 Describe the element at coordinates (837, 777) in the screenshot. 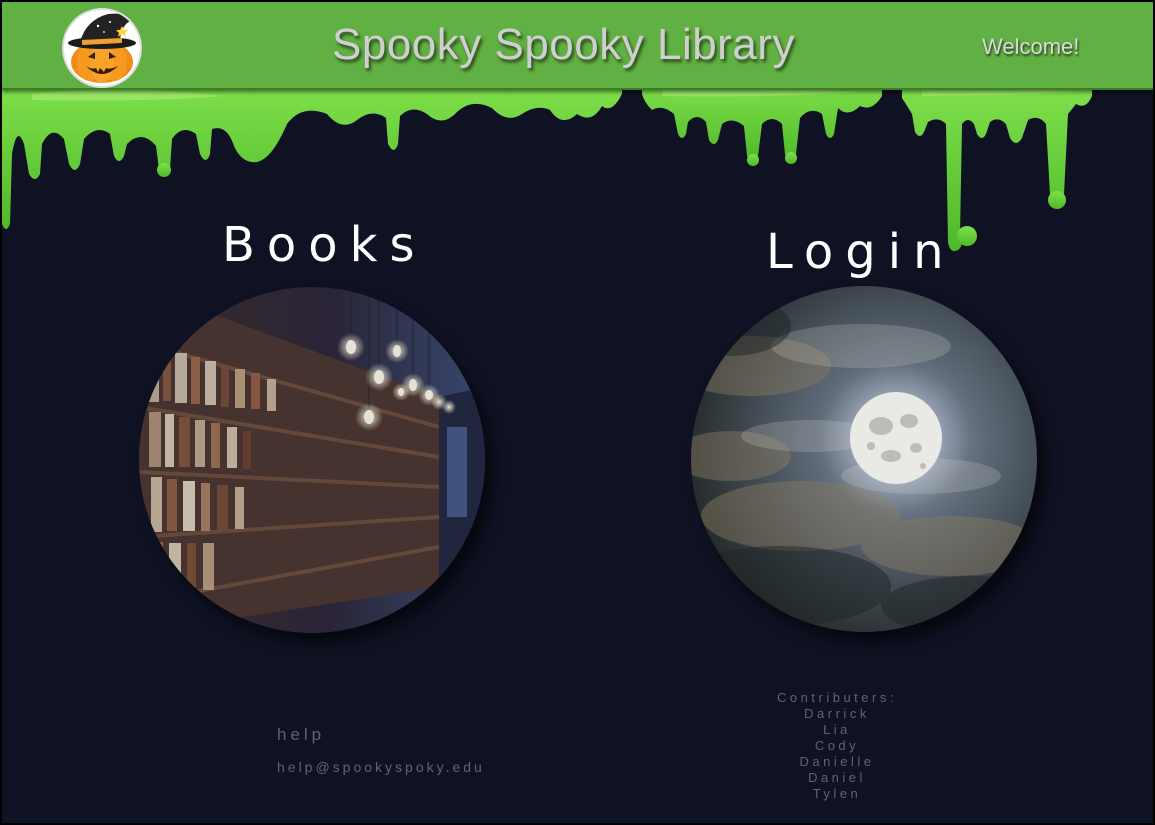

I see `contributor-name: Daniel` at that location.